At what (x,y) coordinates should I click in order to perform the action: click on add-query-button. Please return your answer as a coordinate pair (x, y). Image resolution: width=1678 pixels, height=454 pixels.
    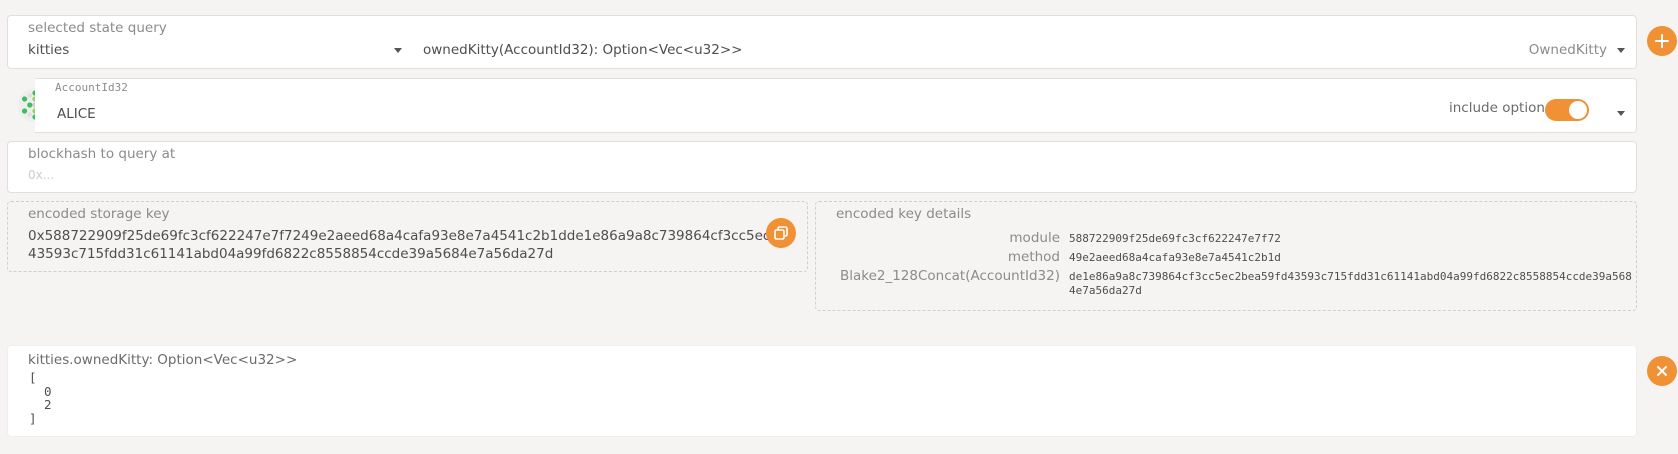
    Looking at the image, I should click on (1662, 41).